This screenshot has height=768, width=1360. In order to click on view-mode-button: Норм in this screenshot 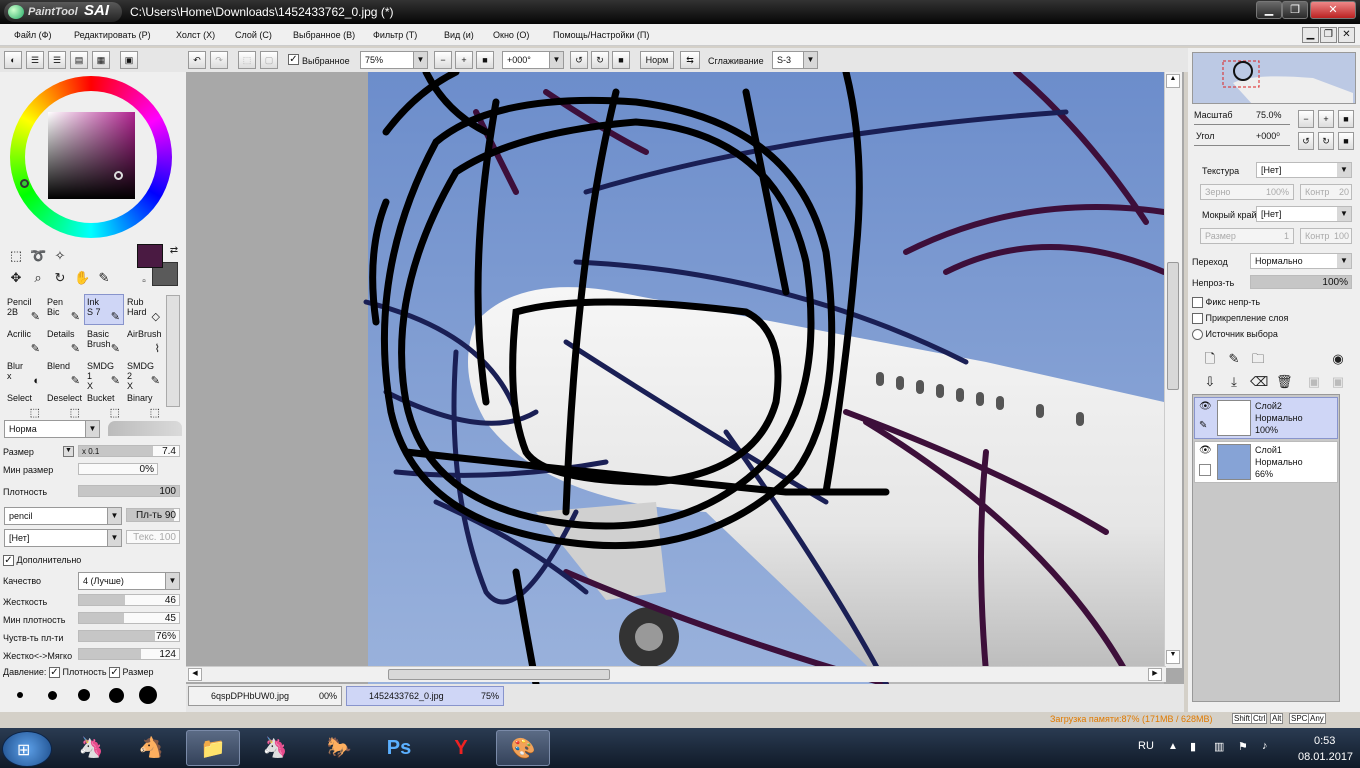, I will do `click(657, 60)`.